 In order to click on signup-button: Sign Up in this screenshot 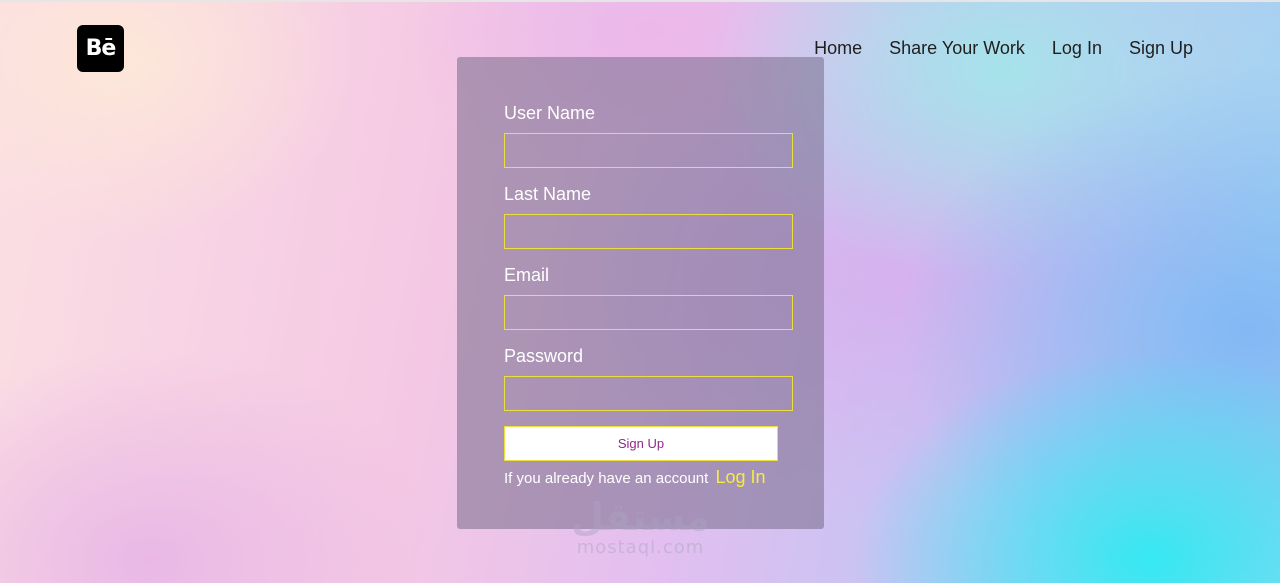, I will do `click(641, 443)`.